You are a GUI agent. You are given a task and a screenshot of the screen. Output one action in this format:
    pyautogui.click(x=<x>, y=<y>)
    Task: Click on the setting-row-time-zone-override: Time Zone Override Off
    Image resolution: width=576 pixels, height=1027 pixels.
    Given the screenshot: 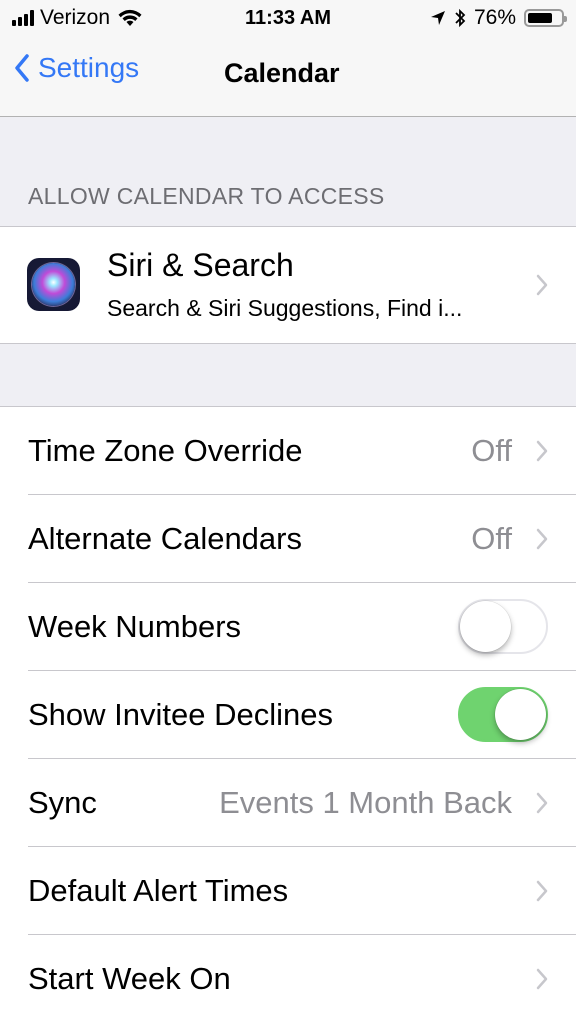 What is the action you would take?
    pyautogui.click(x=288, y=451)
    